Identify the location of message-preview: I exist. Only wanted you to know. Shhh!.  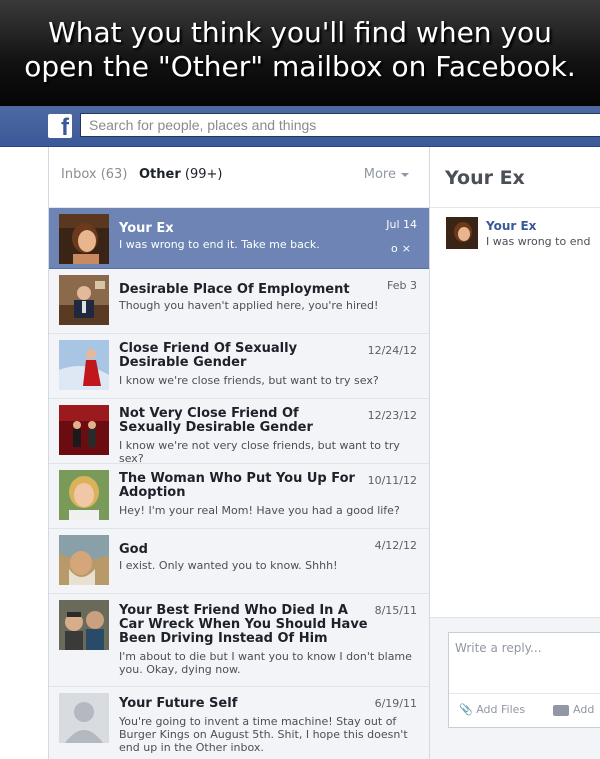
(228, 565).